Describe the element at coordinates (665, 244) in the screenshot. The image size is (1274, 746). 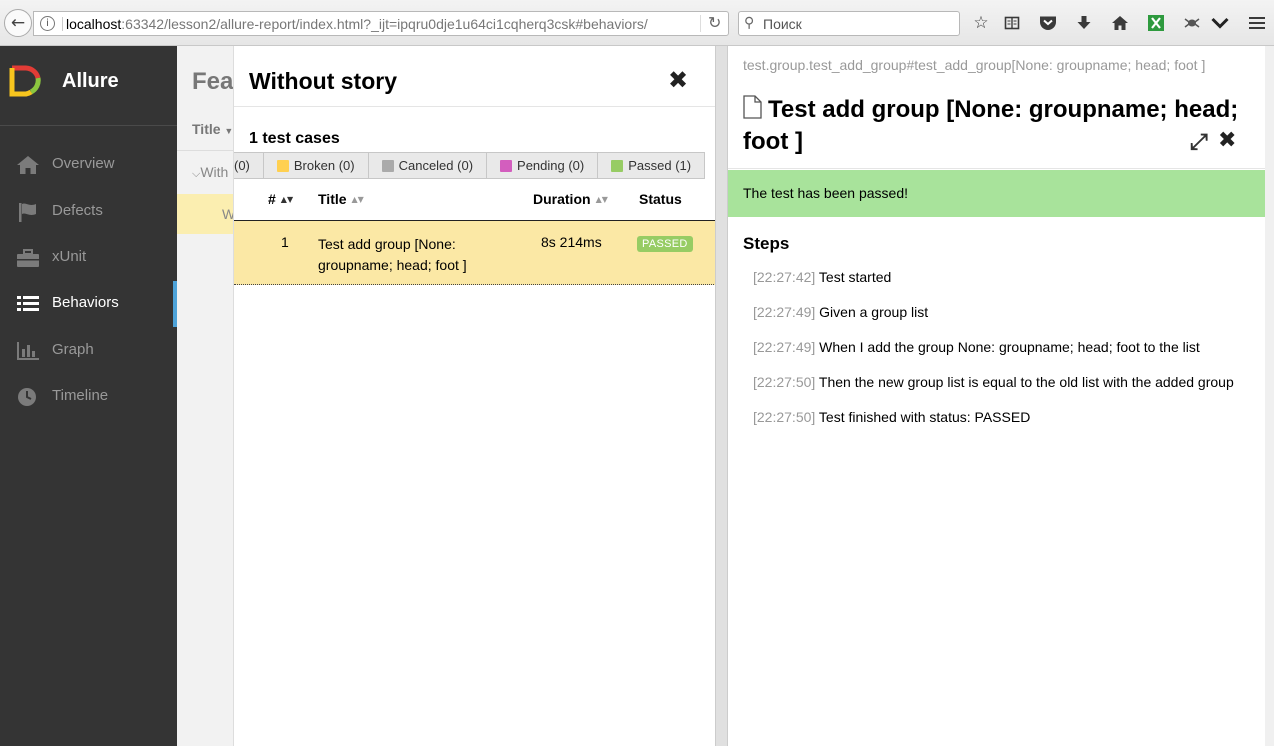
I see `status-badge: PASSED` at that location.